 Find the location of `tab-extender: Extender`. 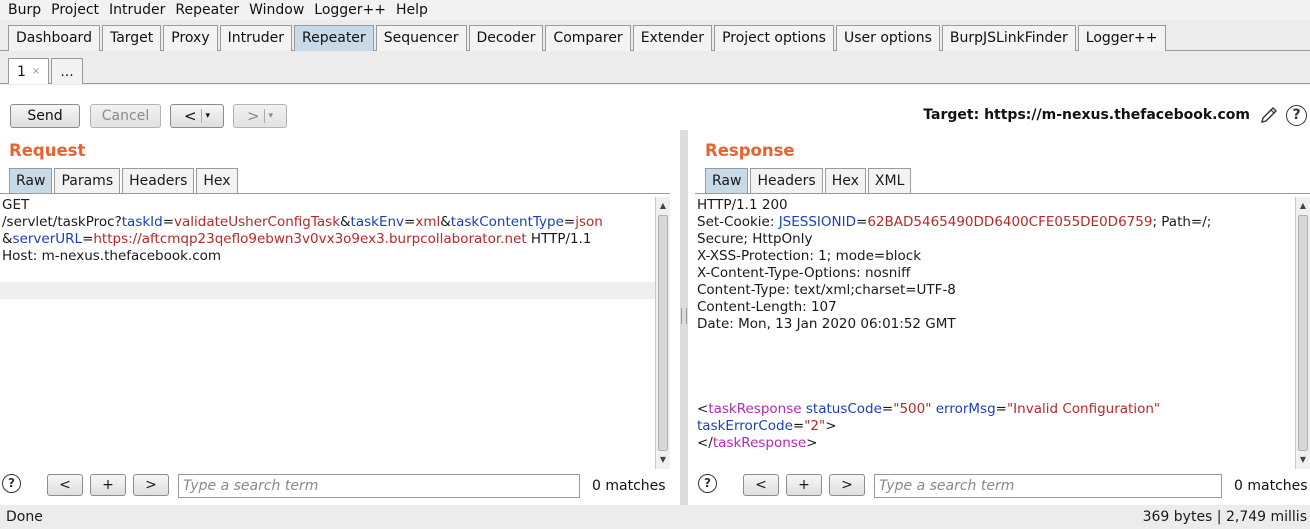

tab-extender: Extender is located at coordinates (672, 38).